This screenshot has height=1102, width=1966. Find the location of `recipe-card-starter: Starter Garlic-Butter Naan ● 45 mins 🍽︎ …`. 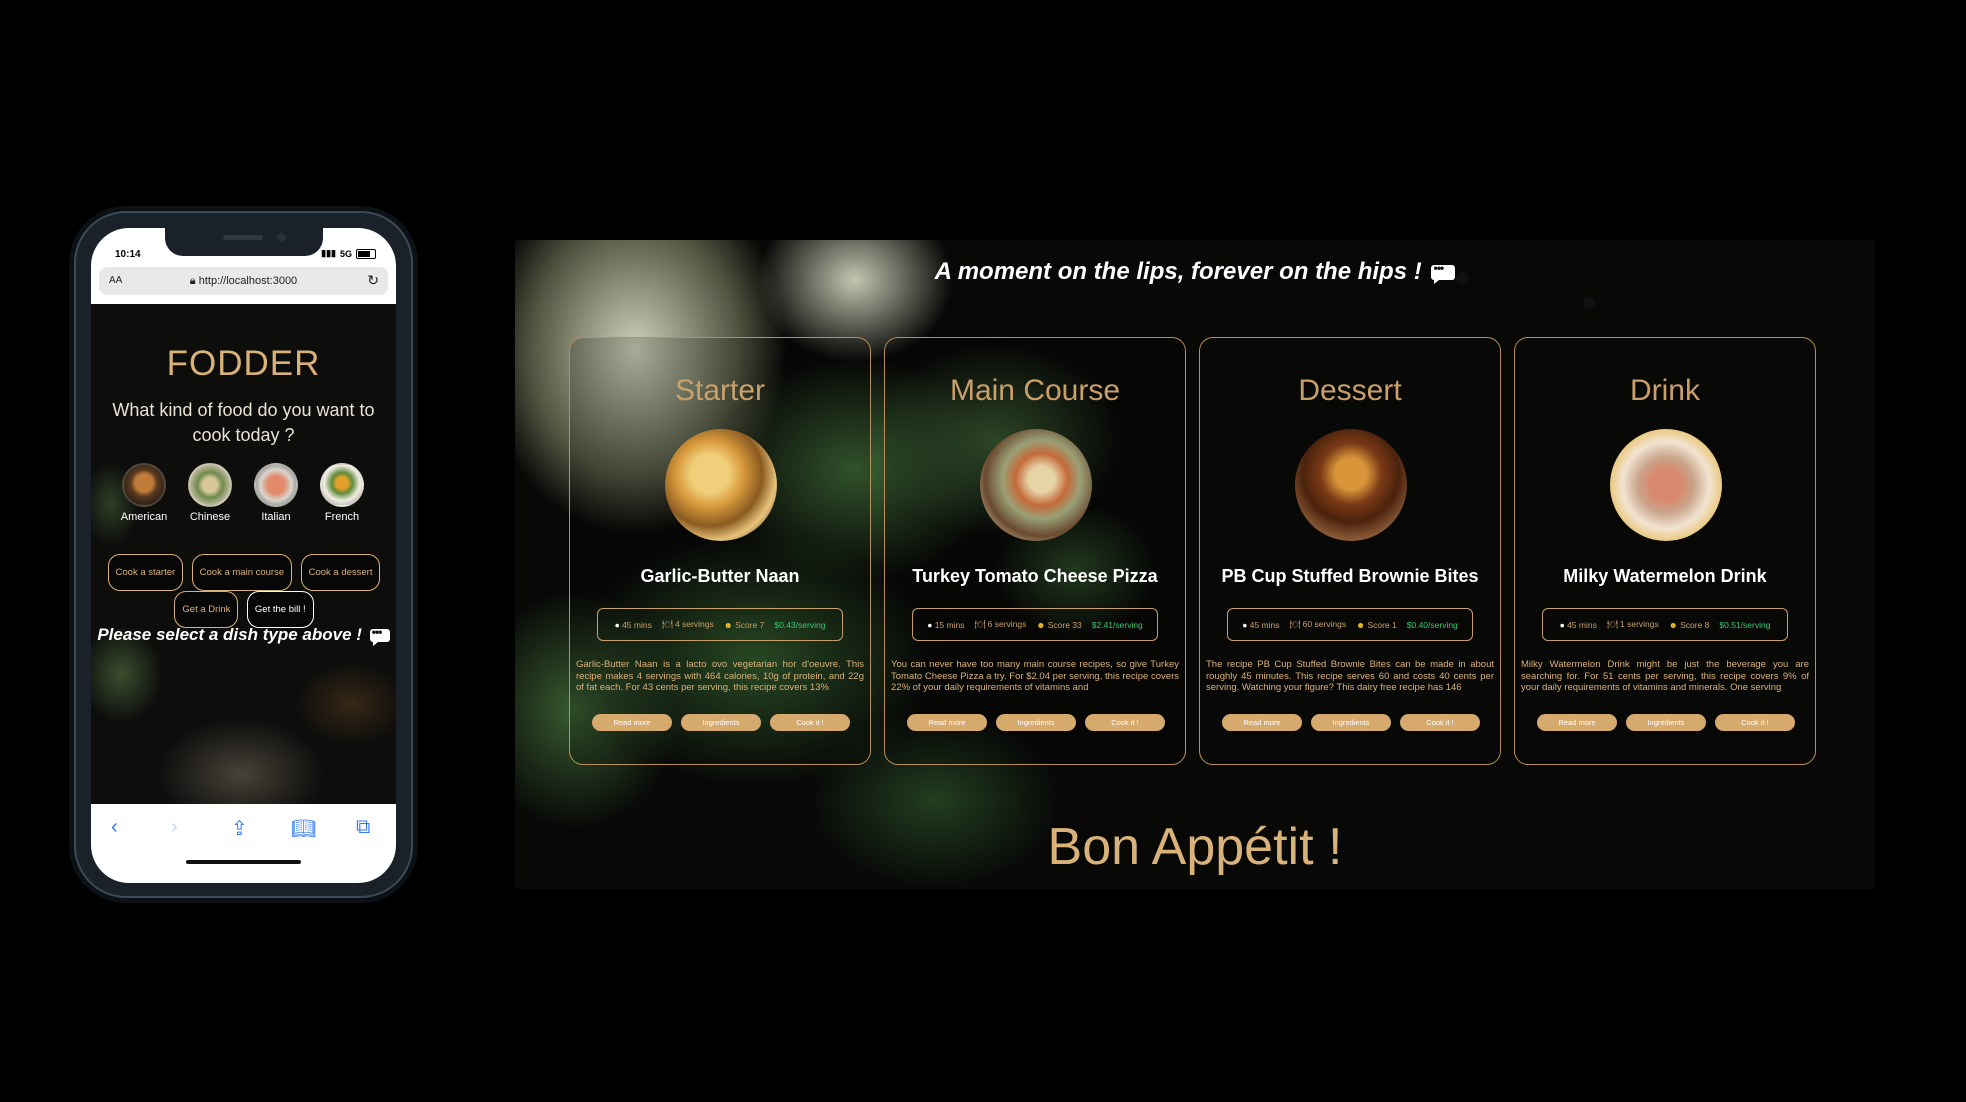

recipe-card-starter: Starter Garlic-Butter Naan ● 45 mins 🍽︎ … is located at coordinates (720, 551).